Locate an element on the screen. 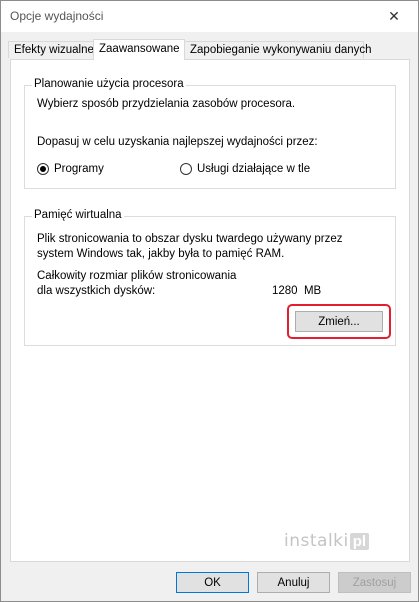 This screenshot has width=419, height=602. ok-button: OK is located at coordinates (212, 582).